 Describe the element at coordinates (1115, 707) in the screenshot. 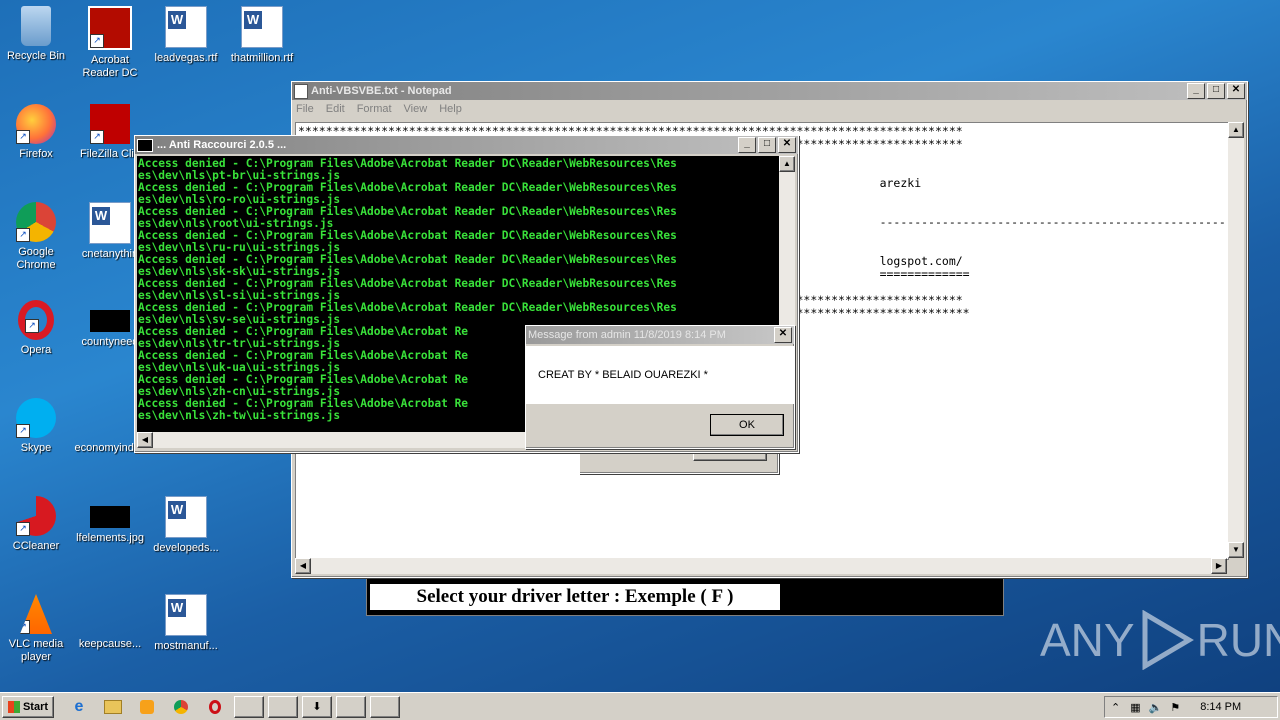

I see `tray-expand-icon: ⌃` at that location.